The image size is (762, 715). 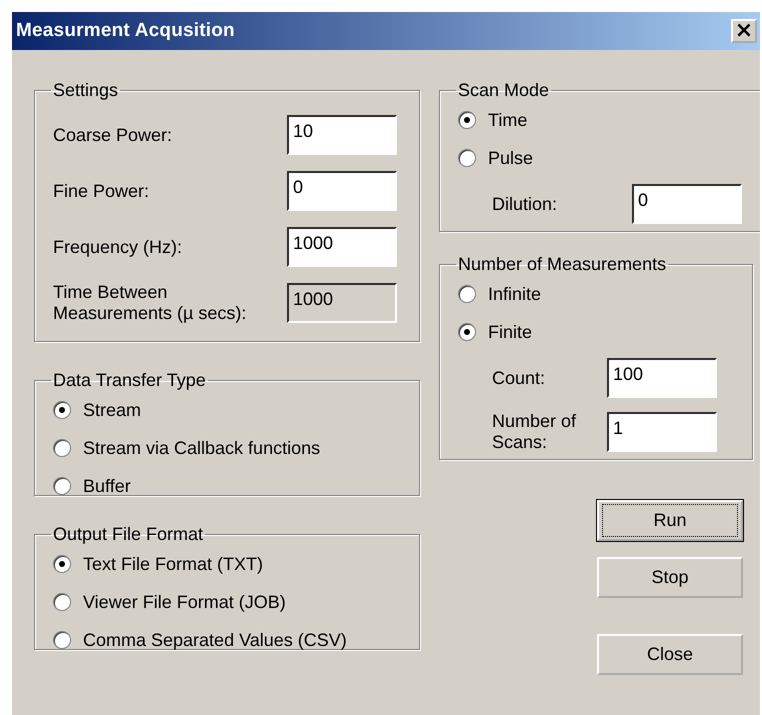 What do you see at coordinates (662, 432) in the screenshot?
I see `input-field: 1` at bounding box center [662, 432].